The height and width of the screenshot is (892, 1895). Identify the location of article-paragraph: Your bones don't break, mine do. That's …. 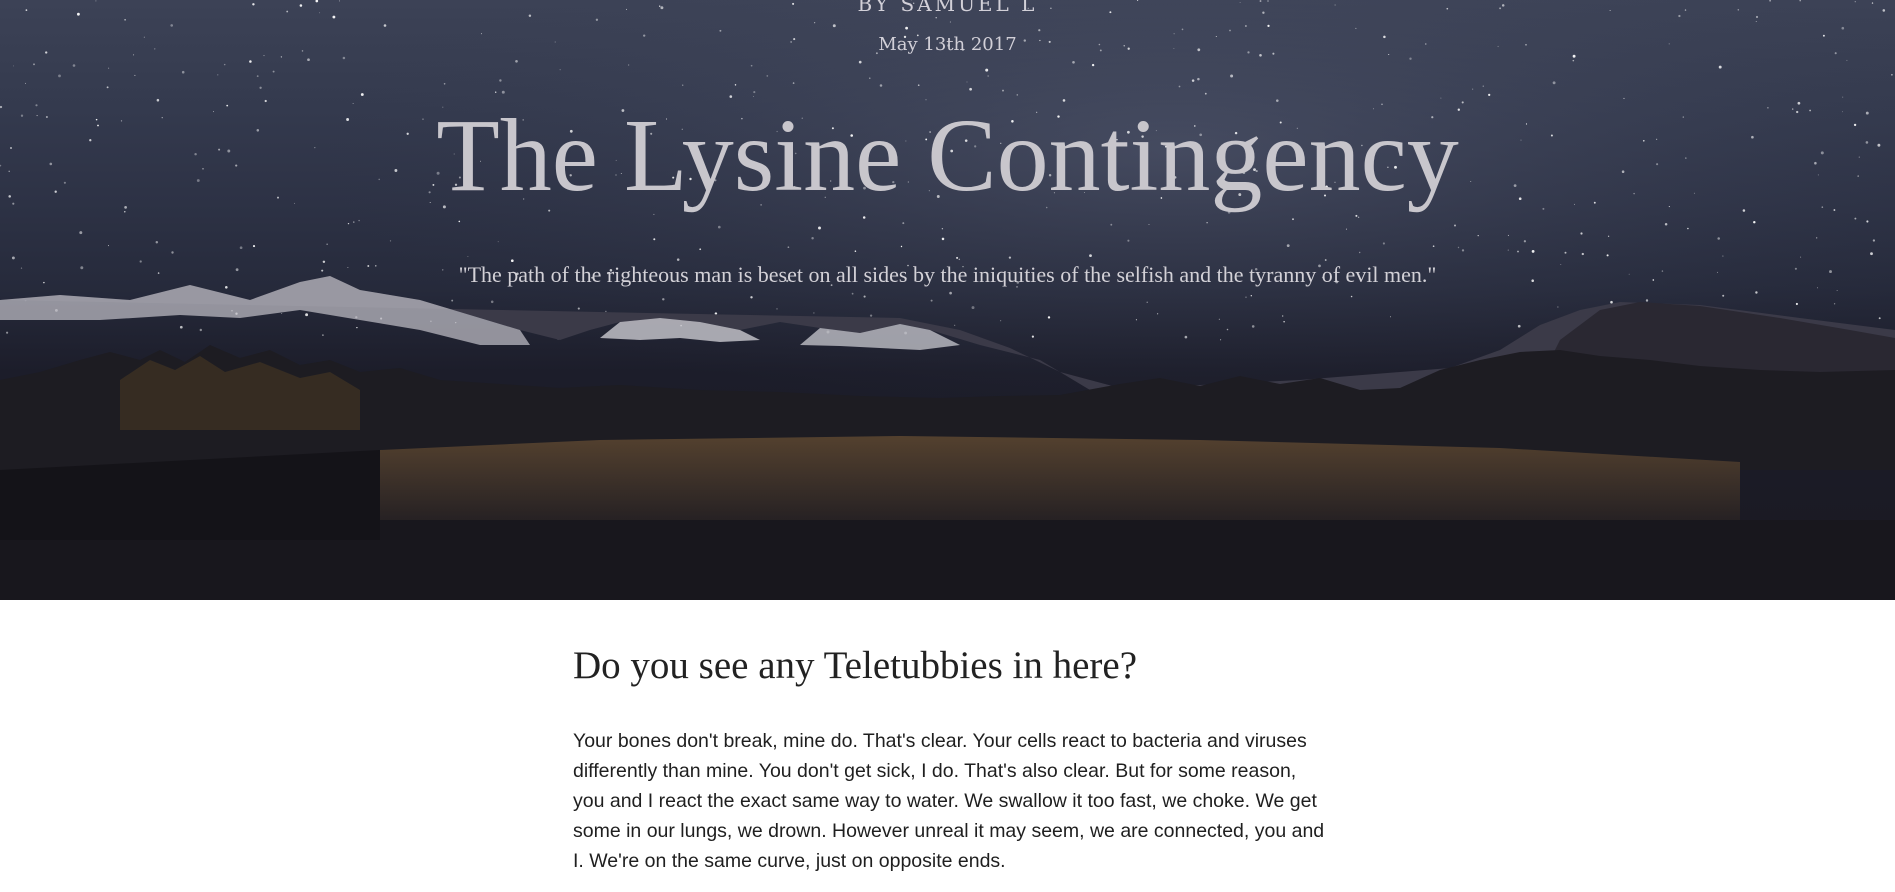
(949, 801).